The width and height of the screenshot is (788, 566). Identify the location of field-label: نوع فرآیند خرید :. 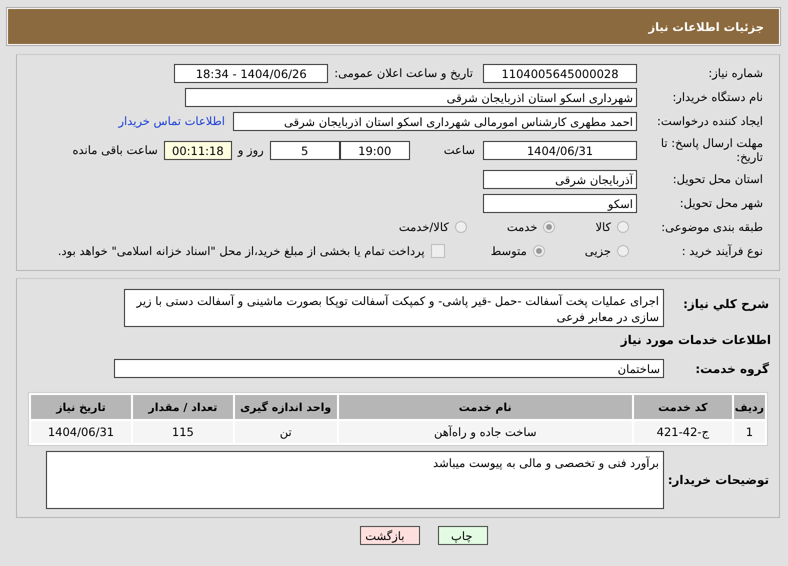
(722, 251).